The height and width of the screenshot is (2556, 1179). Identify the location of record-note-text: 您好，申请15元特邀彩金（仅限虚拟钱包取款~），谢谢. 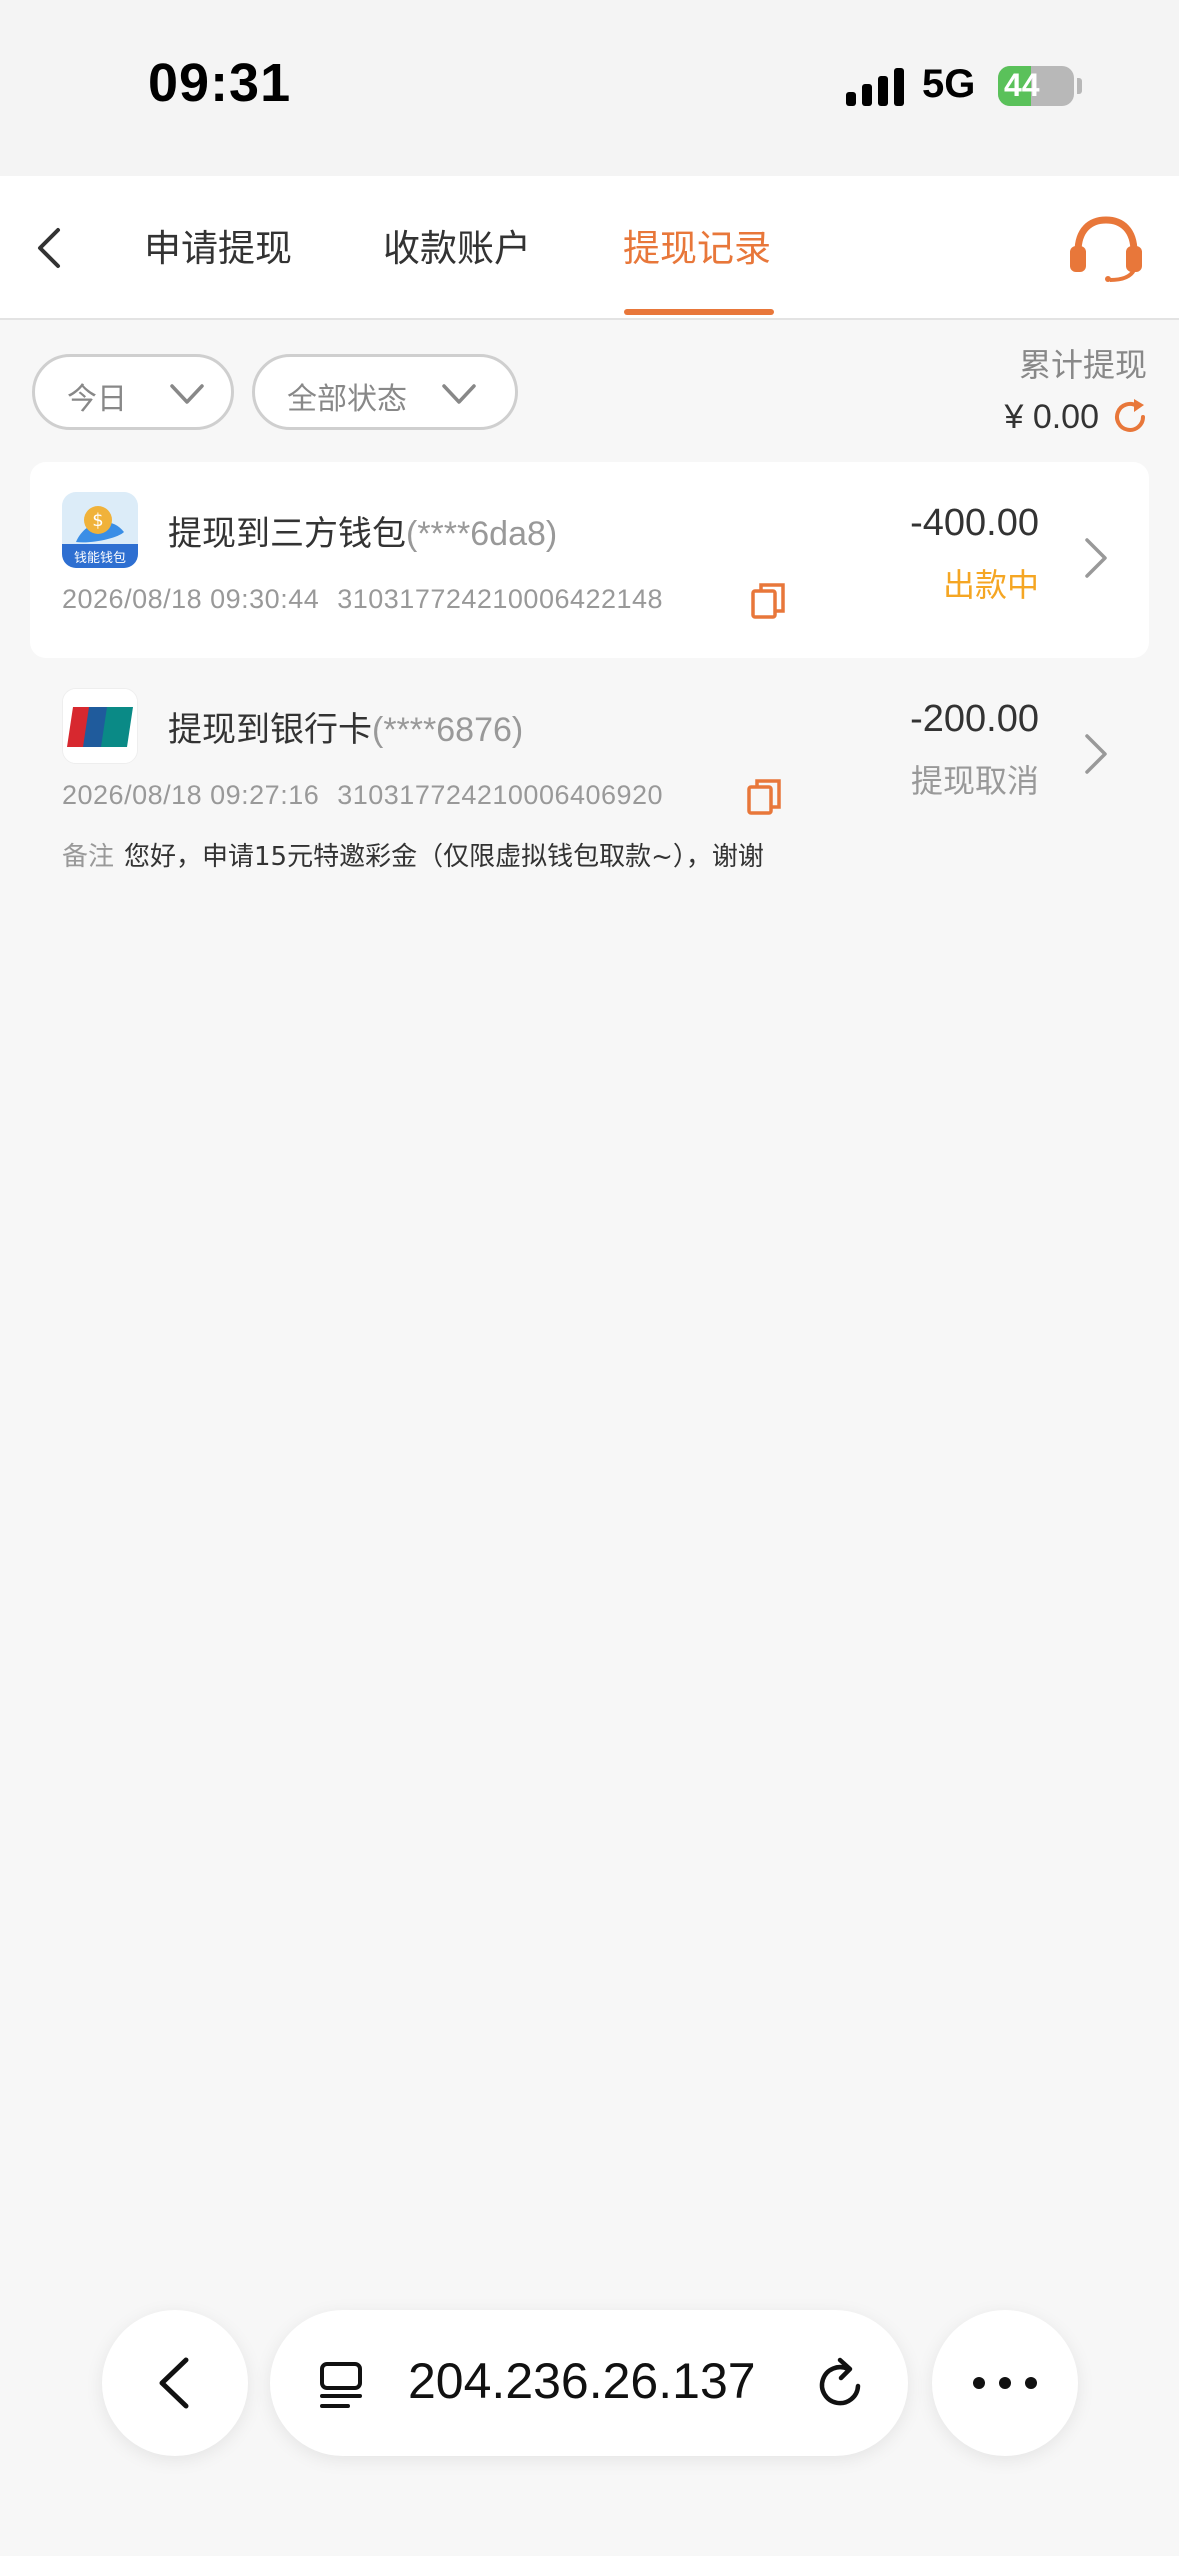
(444, 857).